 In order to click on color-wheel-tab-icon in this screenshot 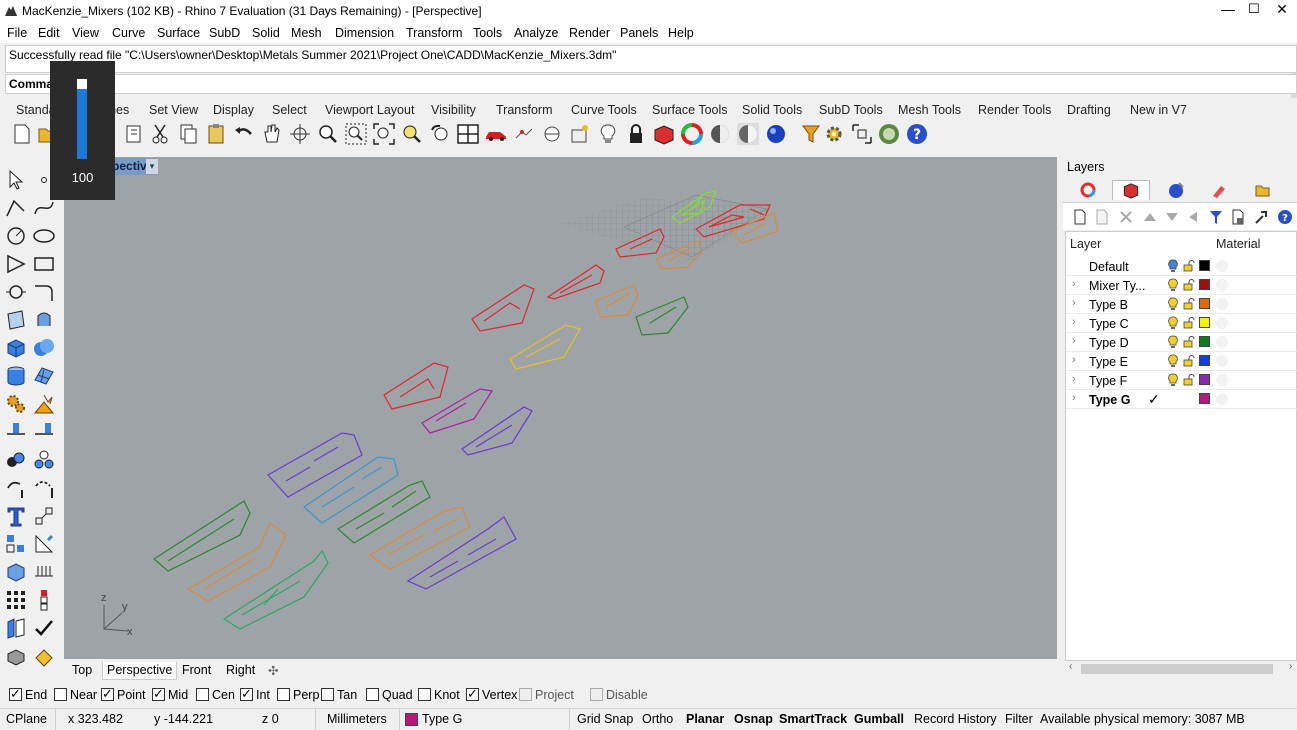, I will do `click(1088, 190)`.